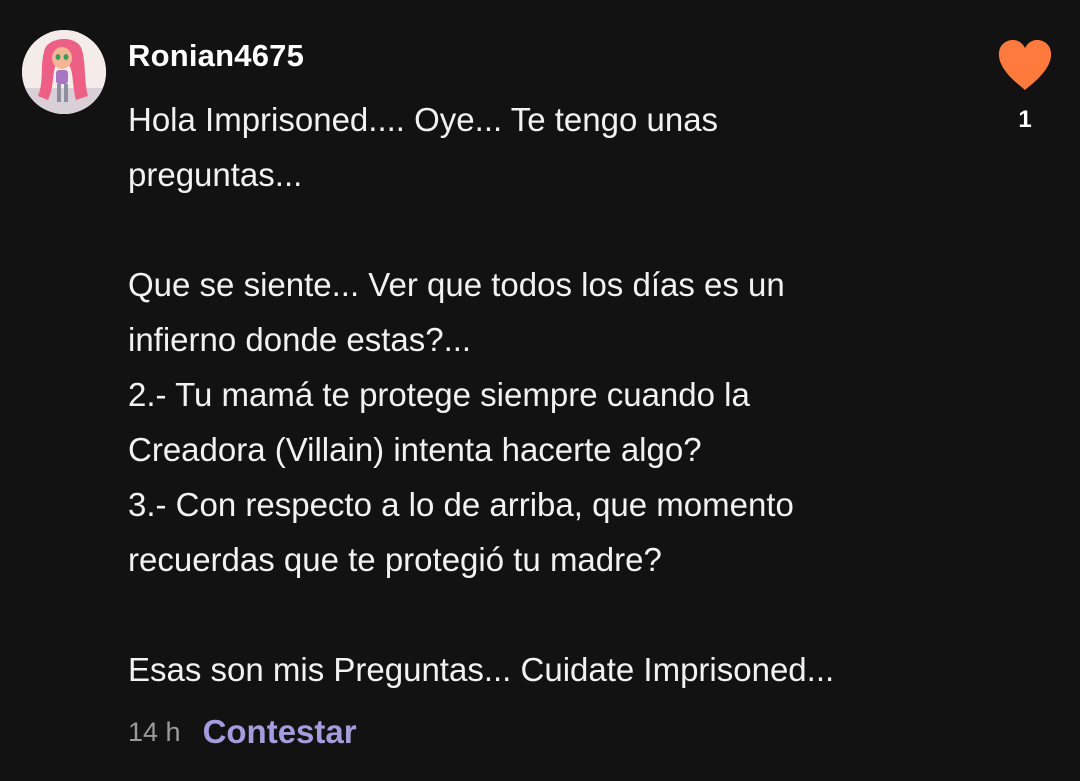  I want to click on heart-icon, so click(1025, 65).